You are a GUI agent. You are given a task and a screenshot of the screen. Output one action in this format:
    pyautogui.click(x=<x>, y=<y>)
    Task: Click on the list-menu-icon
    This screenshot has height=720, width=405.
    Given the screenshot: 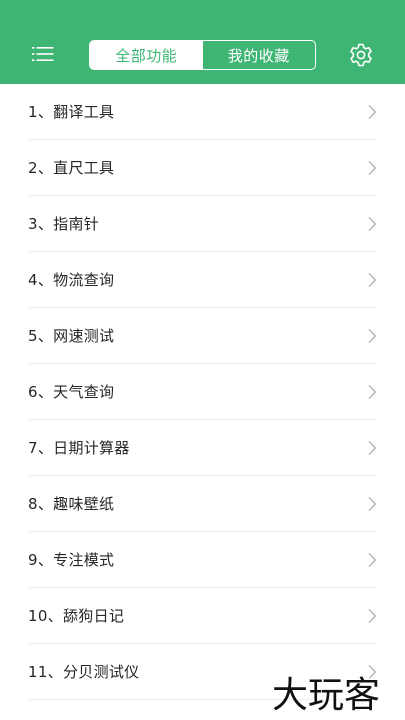 What is the action you would take?
    pyautogui.click(x=43, y=54)
    